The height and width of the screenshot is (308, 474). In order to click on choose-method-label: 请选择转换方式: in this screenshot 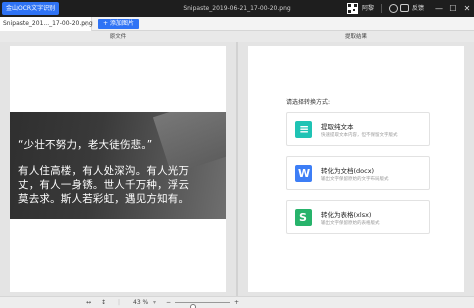, I will do `click(308, 102)`.